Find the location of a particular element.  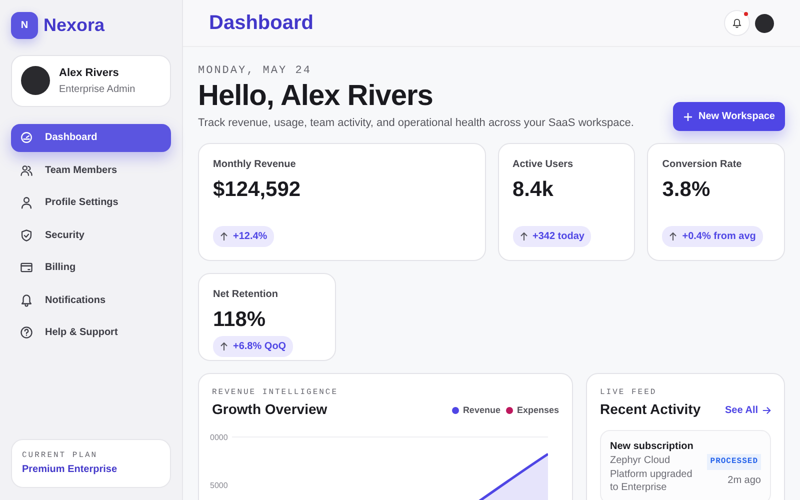

section-title: Growth Overview is located at coordinates (270, 410).